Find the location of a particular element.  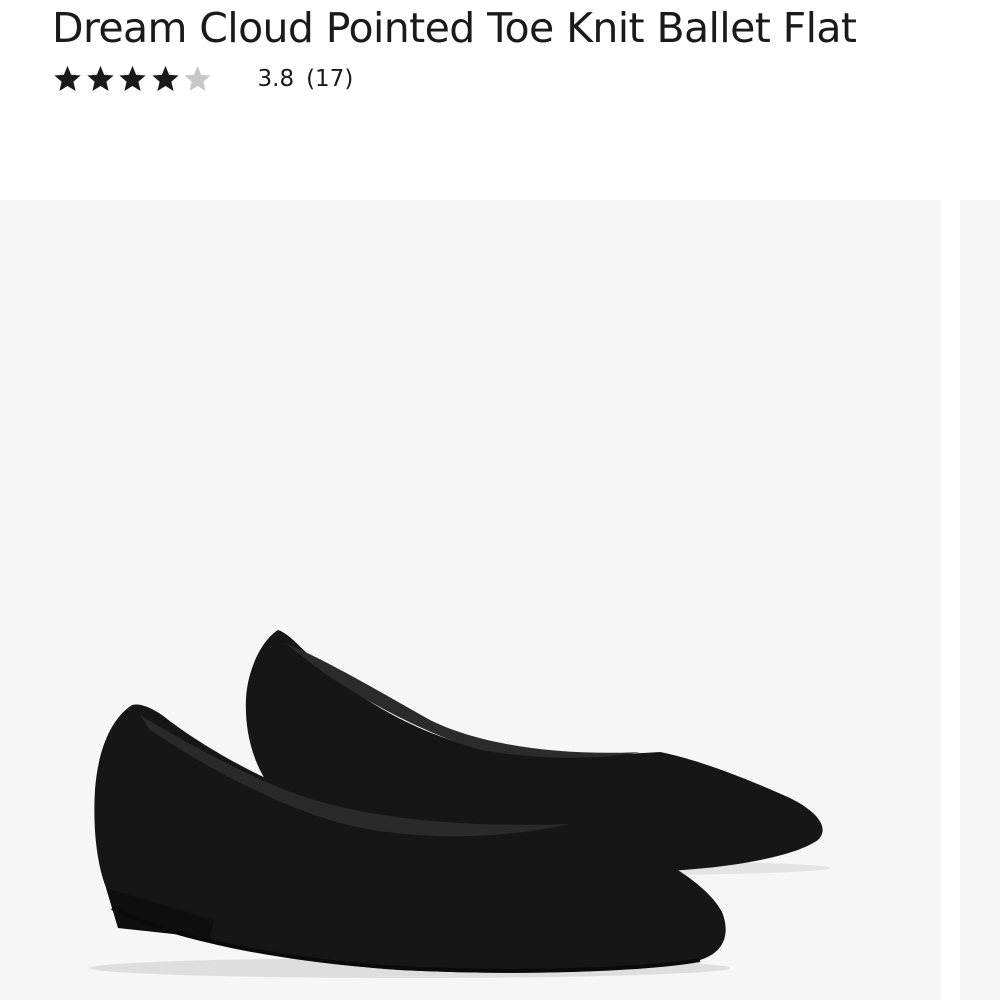

rating-value: 3.8 is located at coordinates (276, 79).